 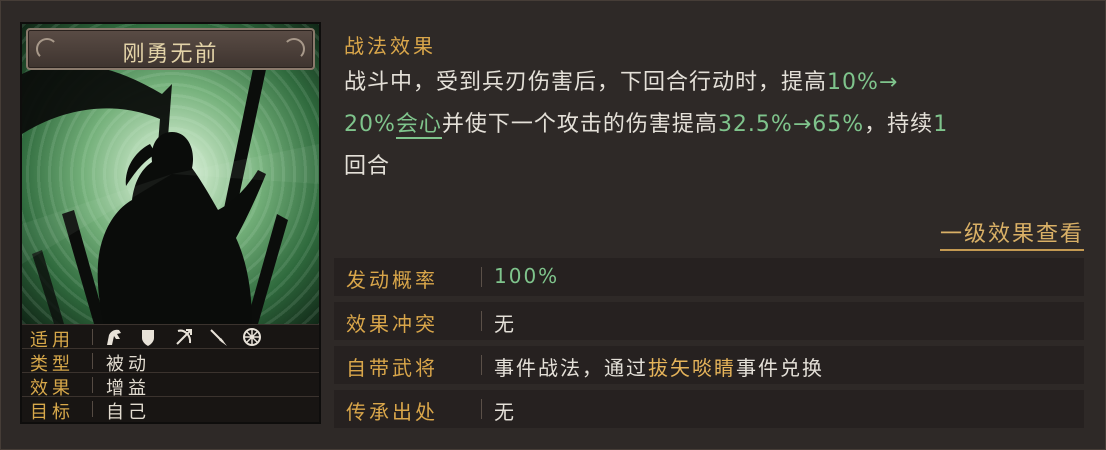 I want to click on event-name-link: 拔矢啖睛, so click(x=692, y=368).